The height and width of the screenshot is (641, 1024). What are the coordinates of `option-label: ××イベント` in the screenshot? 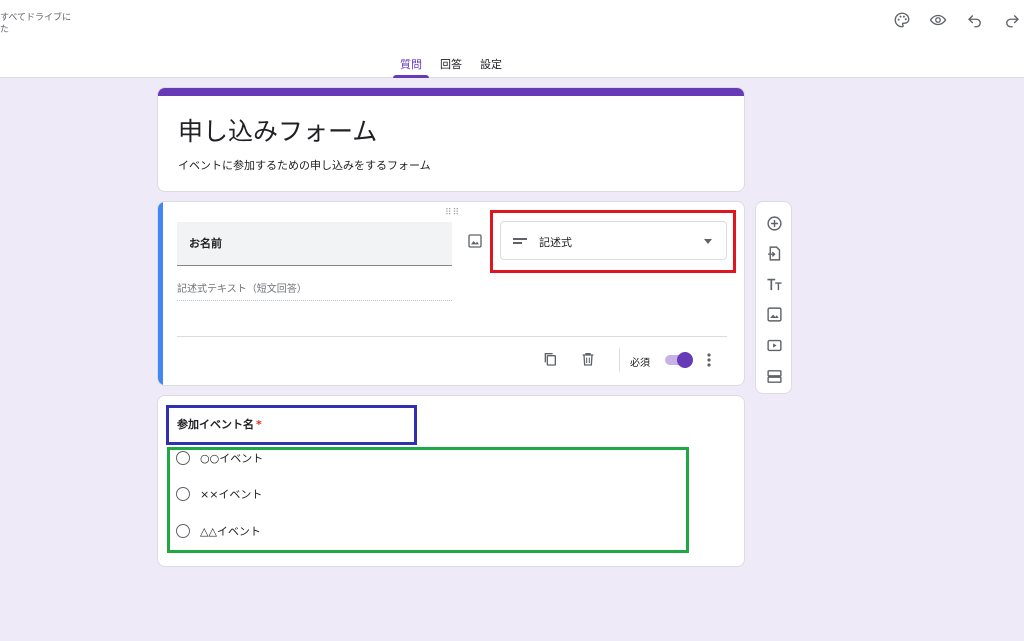 It's located at (231, 494).